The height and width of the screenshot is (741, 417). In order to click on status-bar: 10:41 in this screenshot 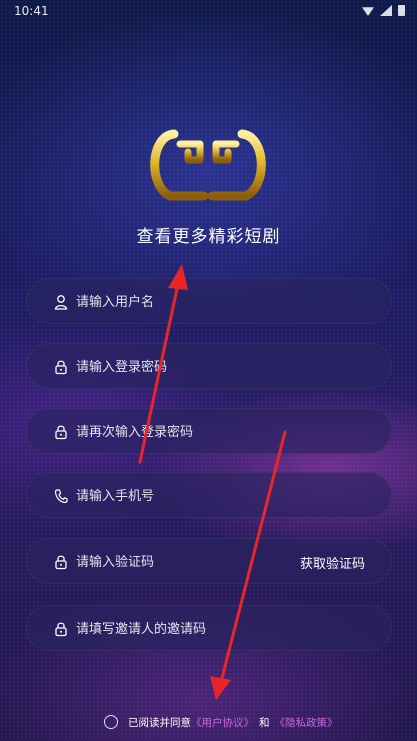, I will do `click(208, 12)`.